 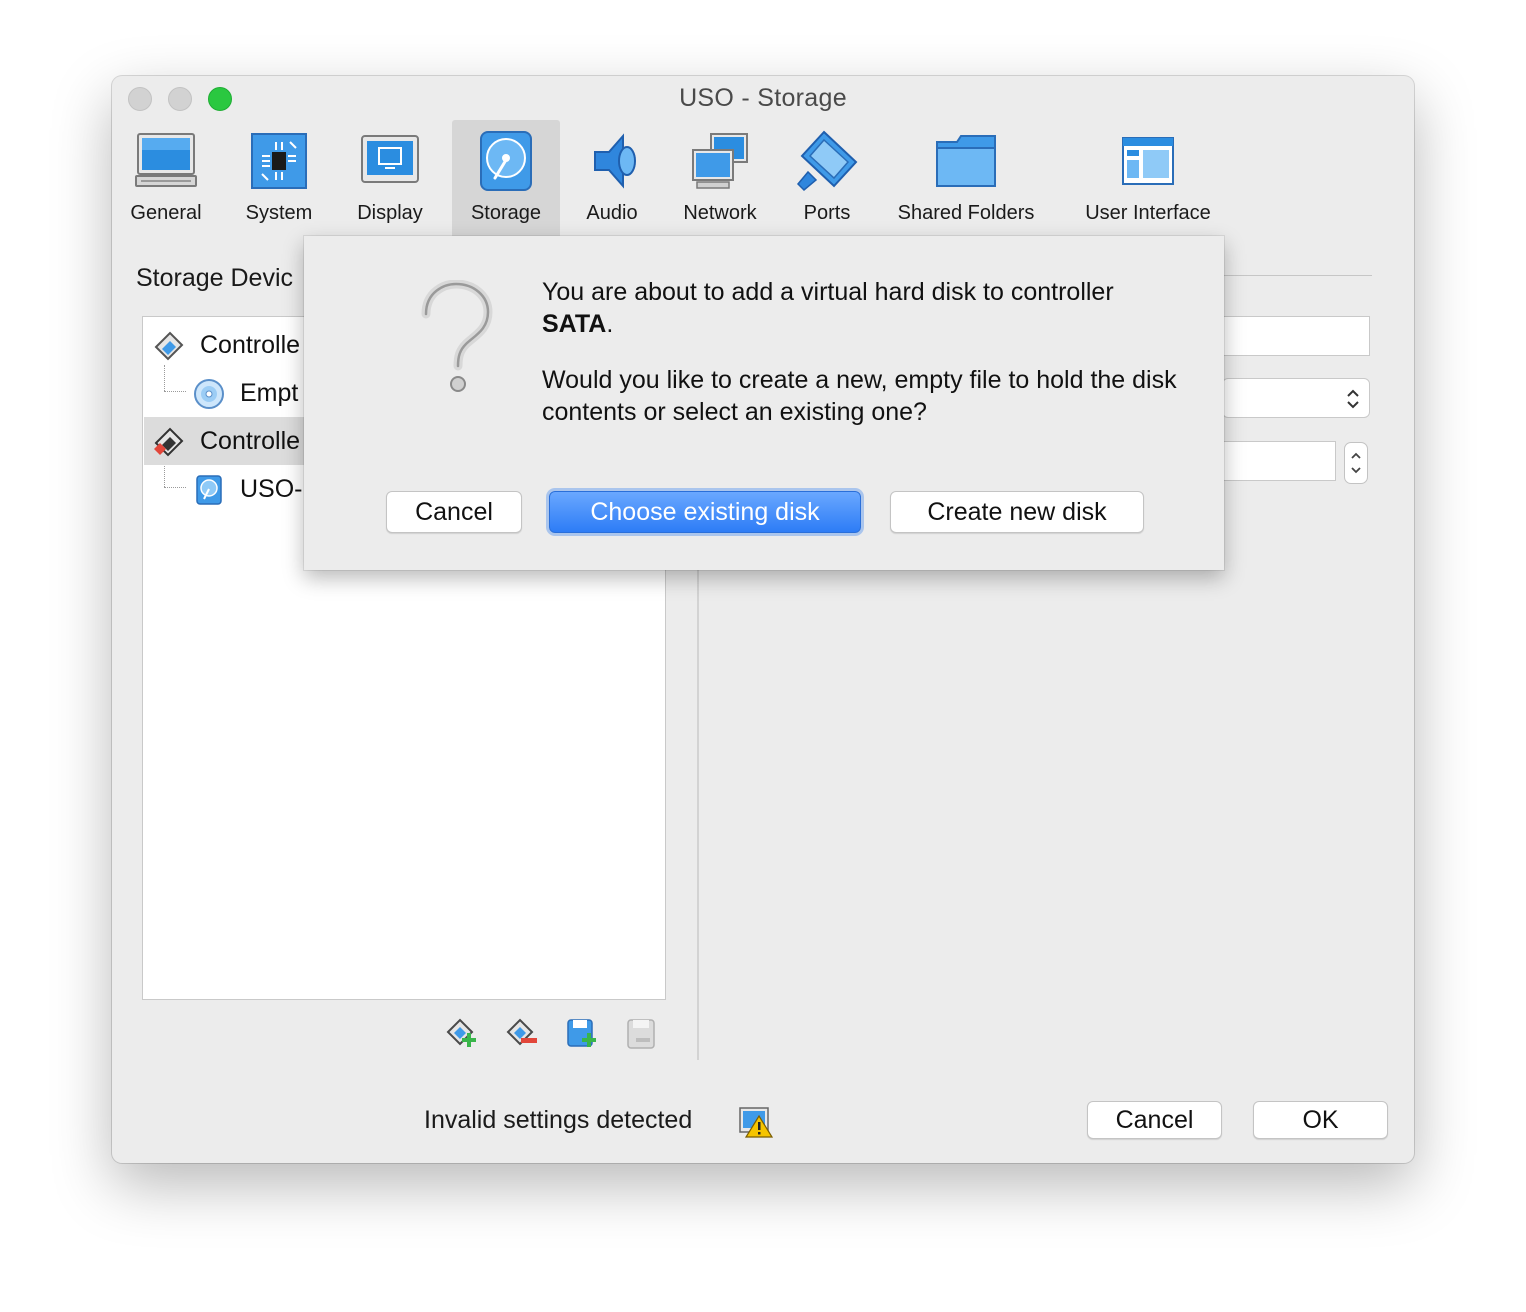 What do you see at coordinates (166, 160) in the screenshot?
I see `general-monitor-icon` at bounding box center [166, 160].